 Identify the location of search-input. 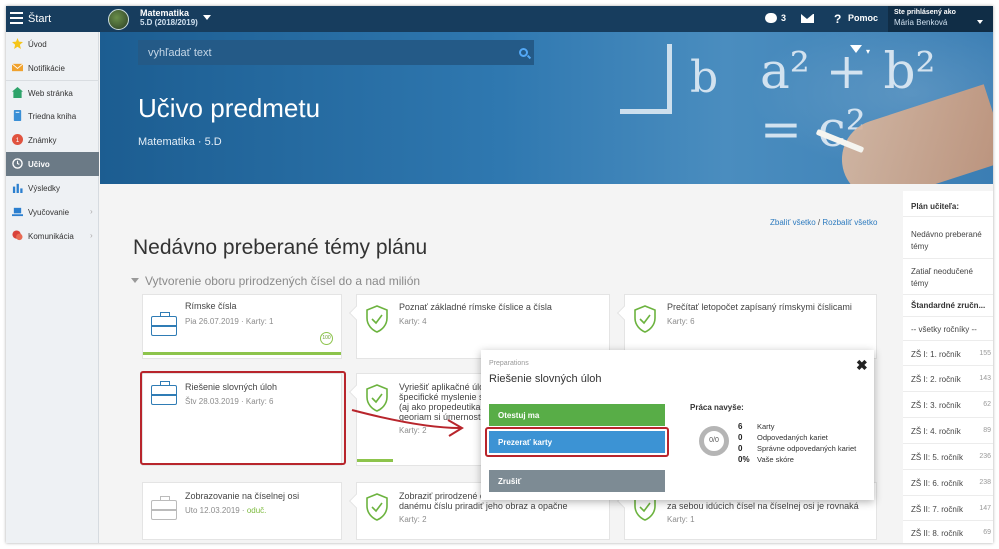
(325, 52).